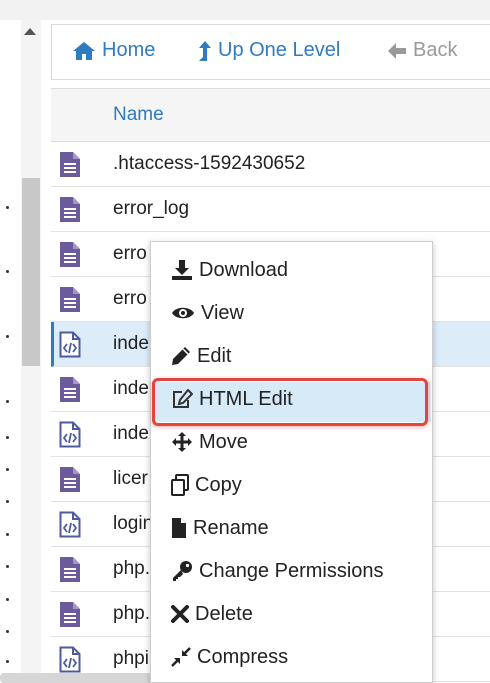 The width and height of the screenshot is (490, 683). Describe the element at coordinates (222, 312) in the screenshot. I see `menu-item-label: View` at that location.